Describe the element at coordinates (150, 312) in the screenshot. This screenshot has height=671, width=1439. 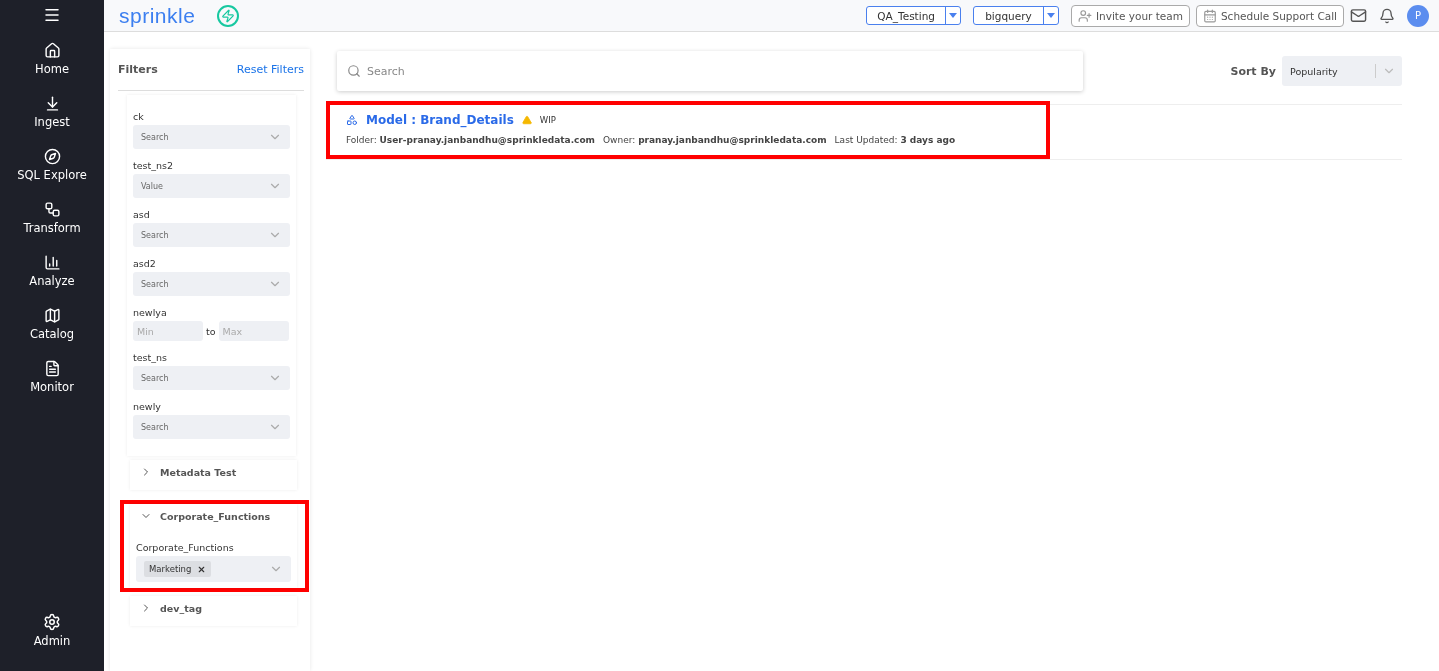
I see `filter-label: newlya` at that location.